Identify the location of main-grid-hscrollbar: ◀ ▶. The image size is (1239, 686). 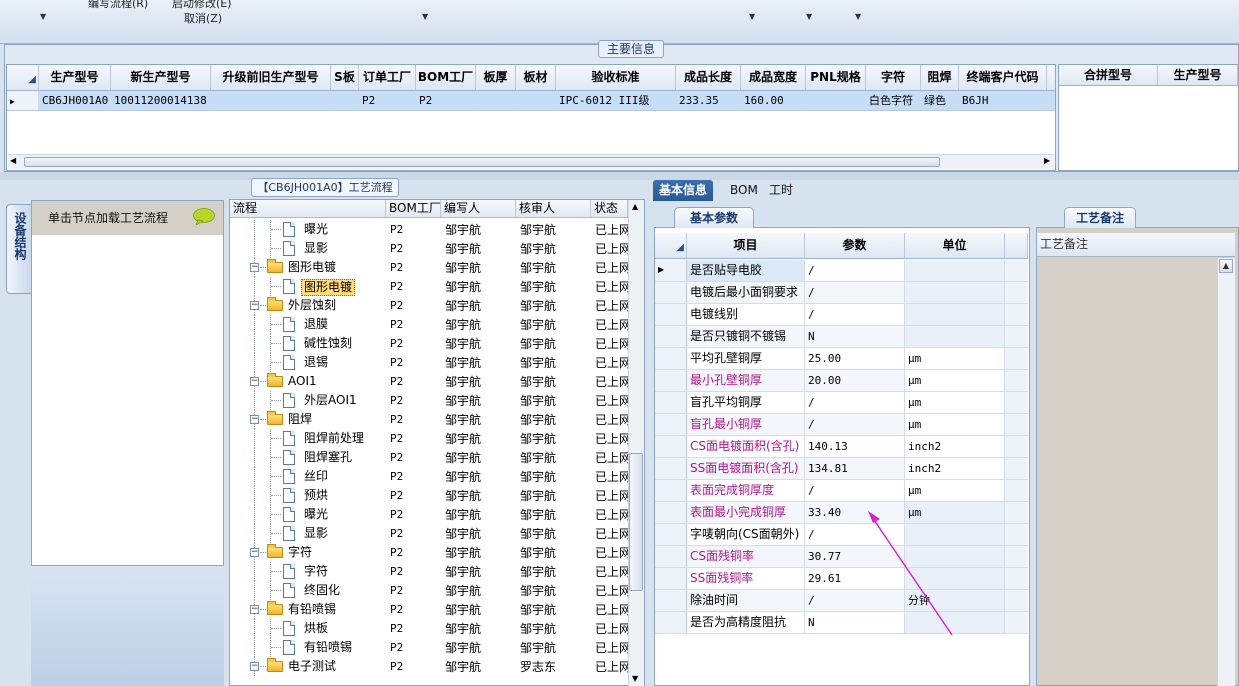
(531, 161).